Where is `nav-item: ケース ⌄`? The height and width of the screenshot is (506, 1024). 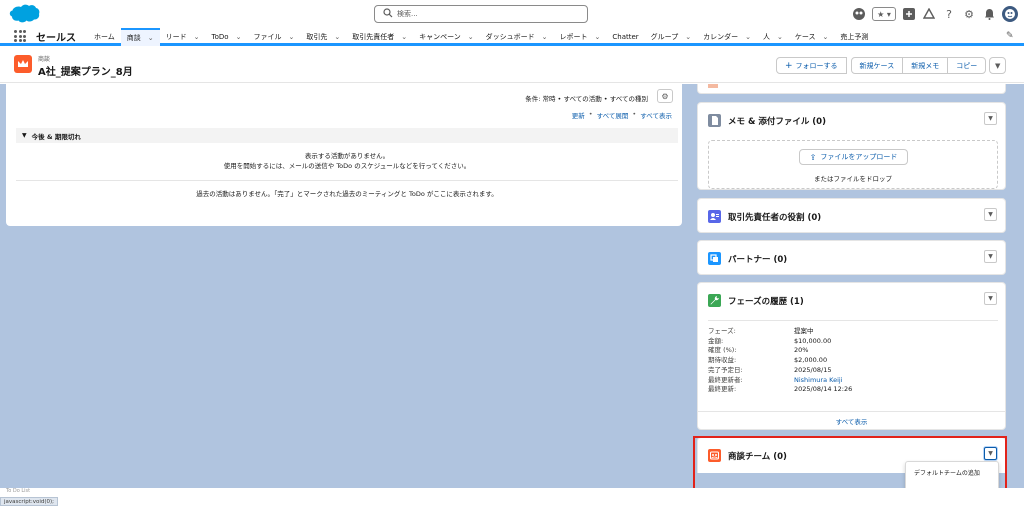 nav-item: ケース ⌄ is located at coordinates (812, 37).